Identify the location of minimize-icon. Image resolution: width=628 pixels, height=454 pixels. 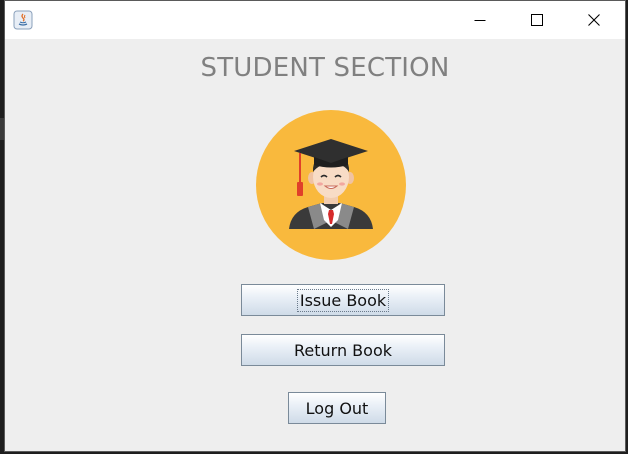
(480, 20).